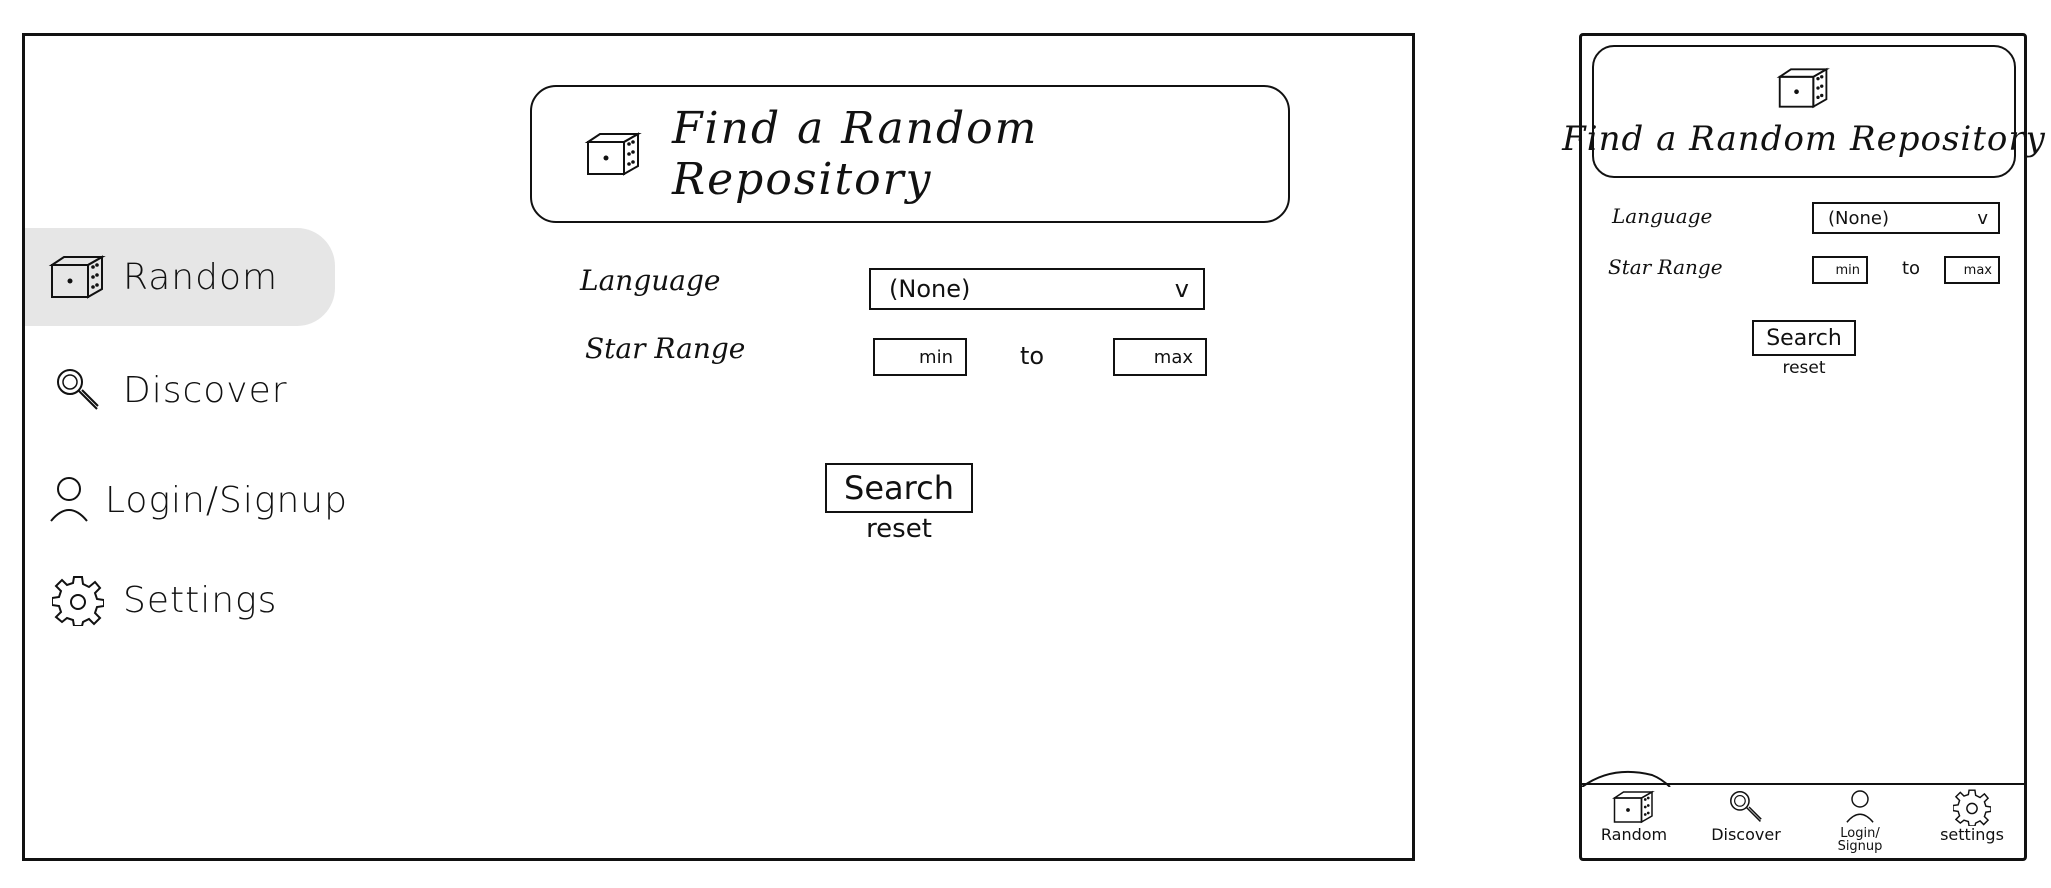 Image resolution: width=2051 pixels, height=888 pixels. Describe the element at coordinates (205, 390) in the screenshot. I see `sidebar-item-label: Discover` at that location.